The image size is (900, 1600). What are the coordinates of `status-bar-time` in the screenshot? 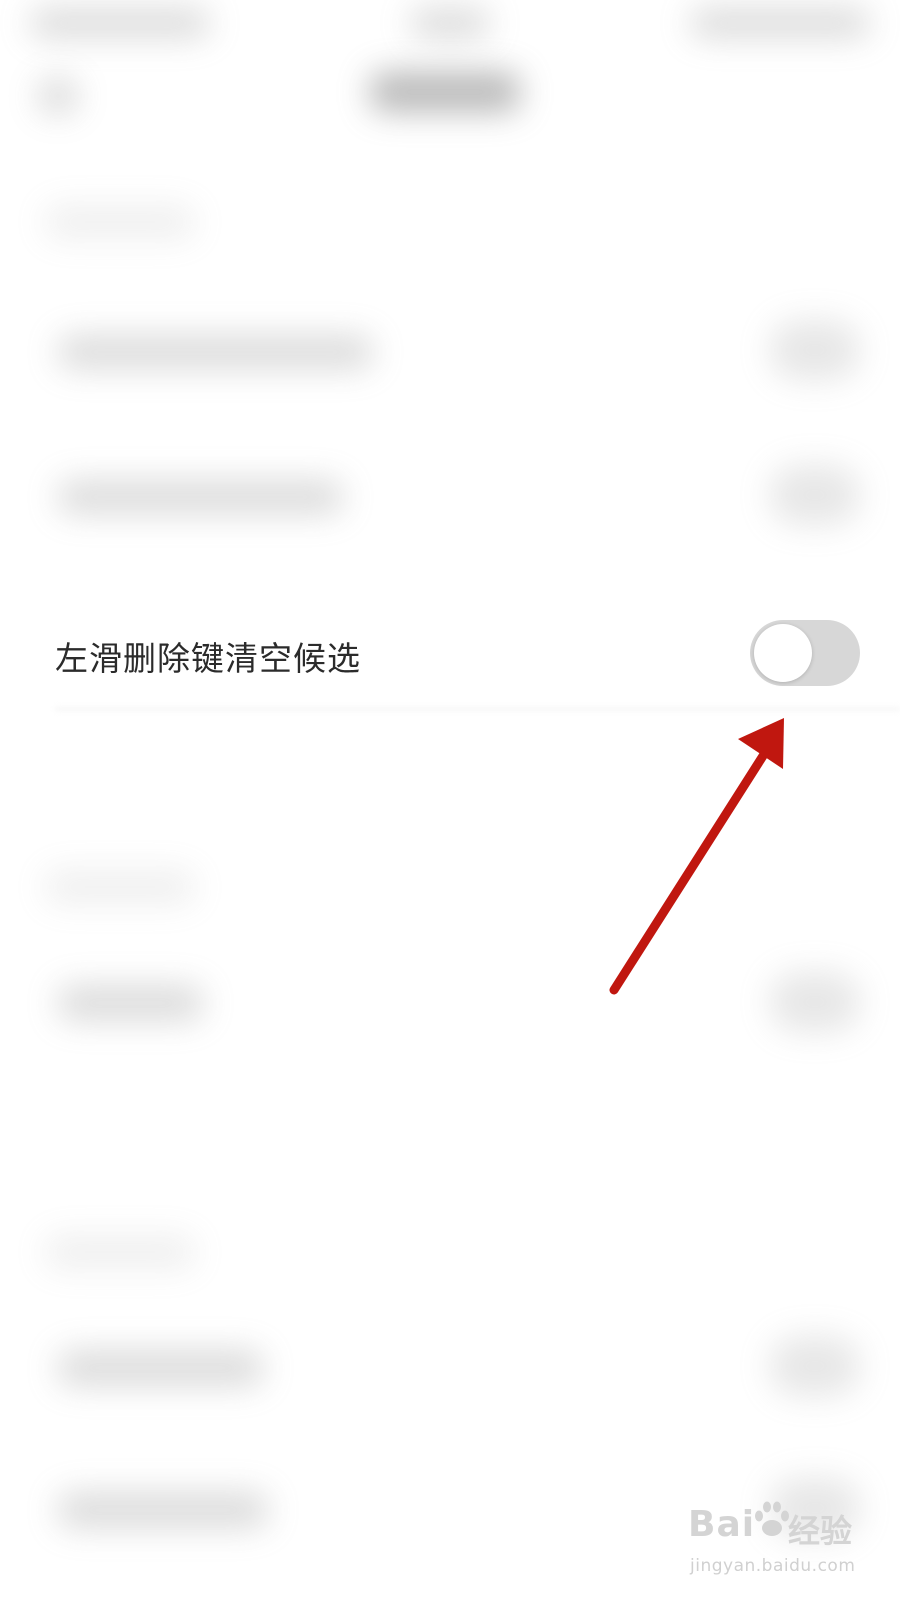 It's located at (450, 23).